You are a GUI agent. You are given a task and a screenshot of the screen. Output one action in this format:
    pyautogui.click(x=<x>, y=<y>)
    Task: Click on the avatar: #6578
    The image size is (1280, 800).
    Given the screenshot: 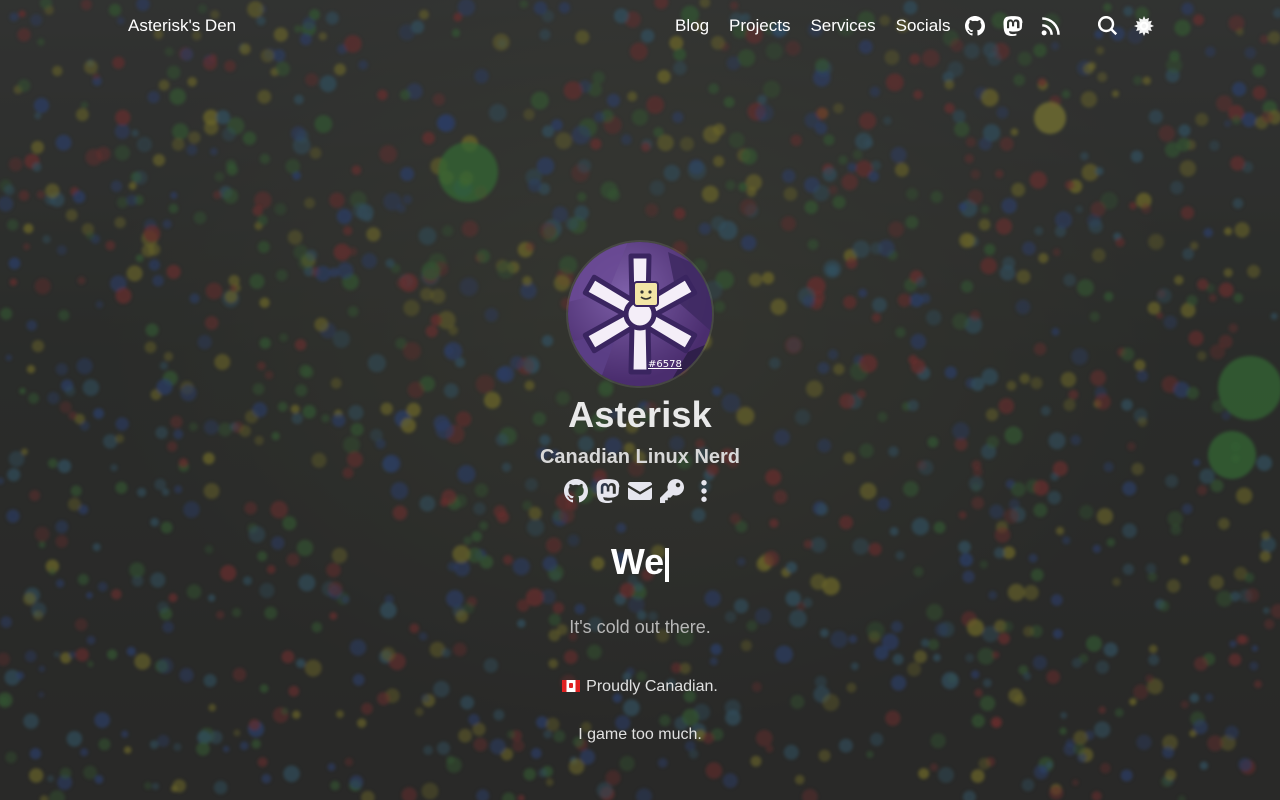 What is the action you would take?
    pyautogui.click(x=640, y=314)
    